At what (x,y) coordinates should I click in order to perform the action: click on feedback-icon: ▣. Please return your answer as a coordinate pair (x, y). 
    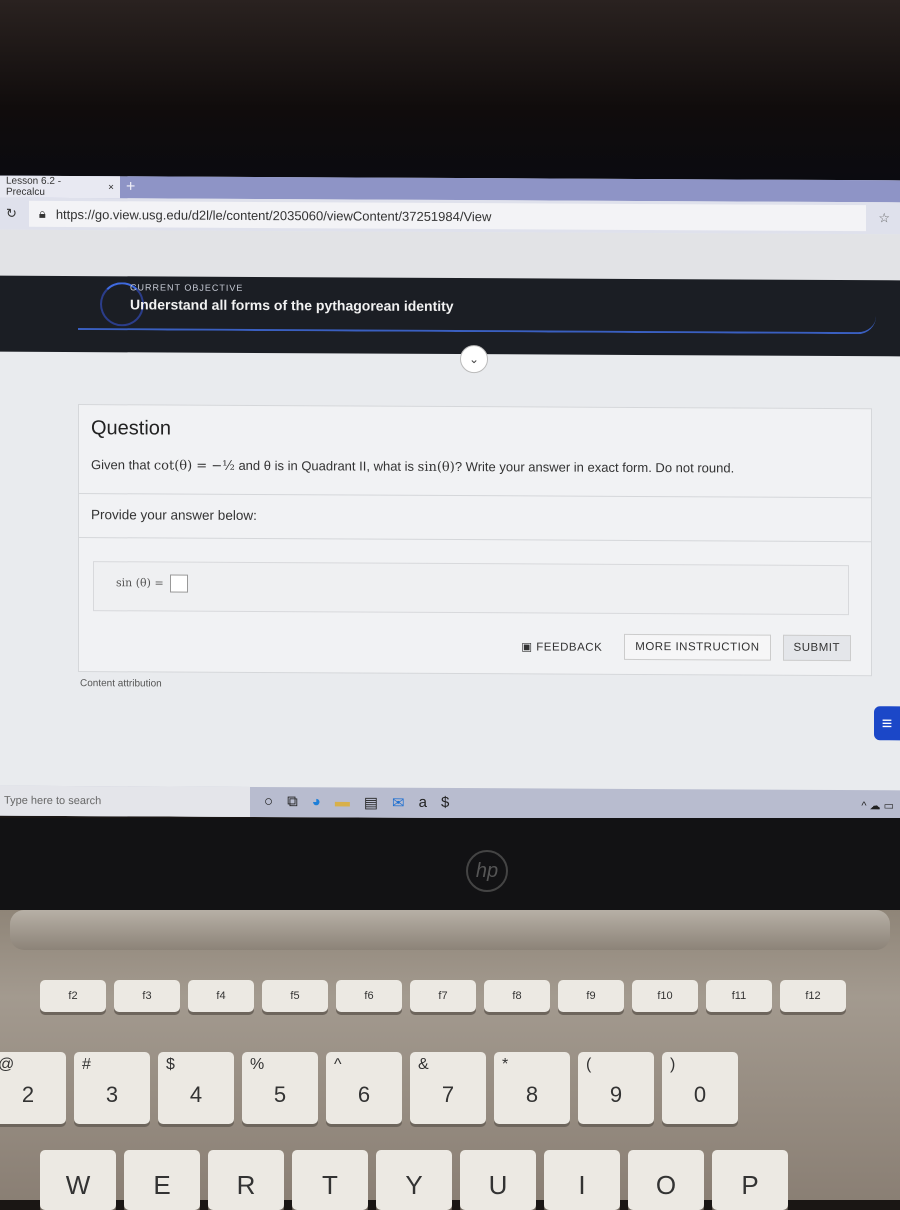
    Looking at the image, I should click on (529, 647).